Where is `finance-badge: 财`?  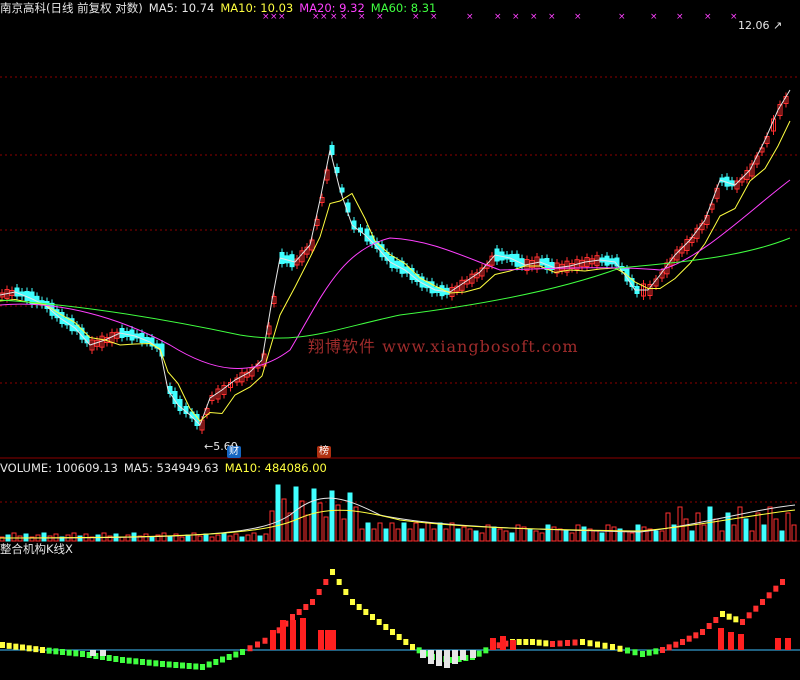 finance-badge: 财 is located at coordinates (234, 452).